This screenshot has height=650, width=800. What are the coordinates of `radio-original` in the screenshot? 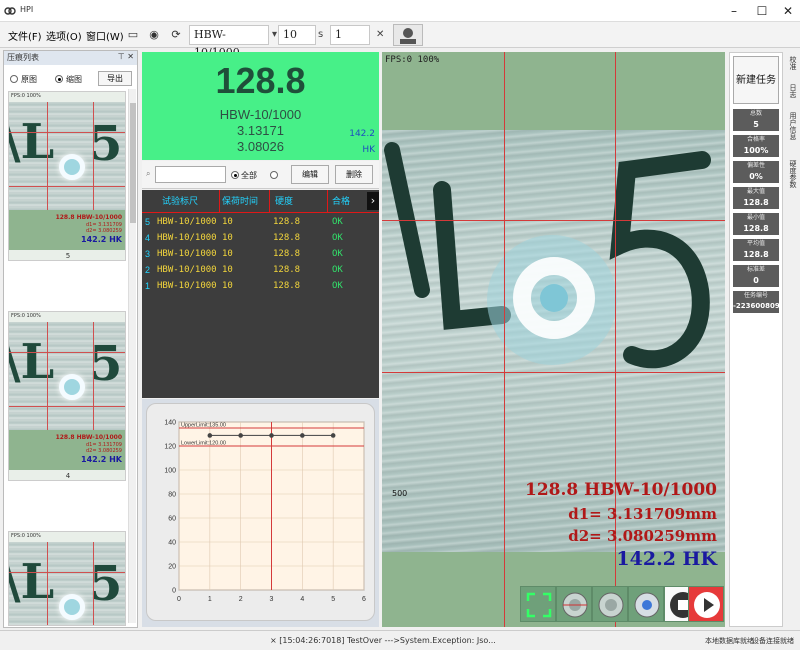 It's located at (14, 79).